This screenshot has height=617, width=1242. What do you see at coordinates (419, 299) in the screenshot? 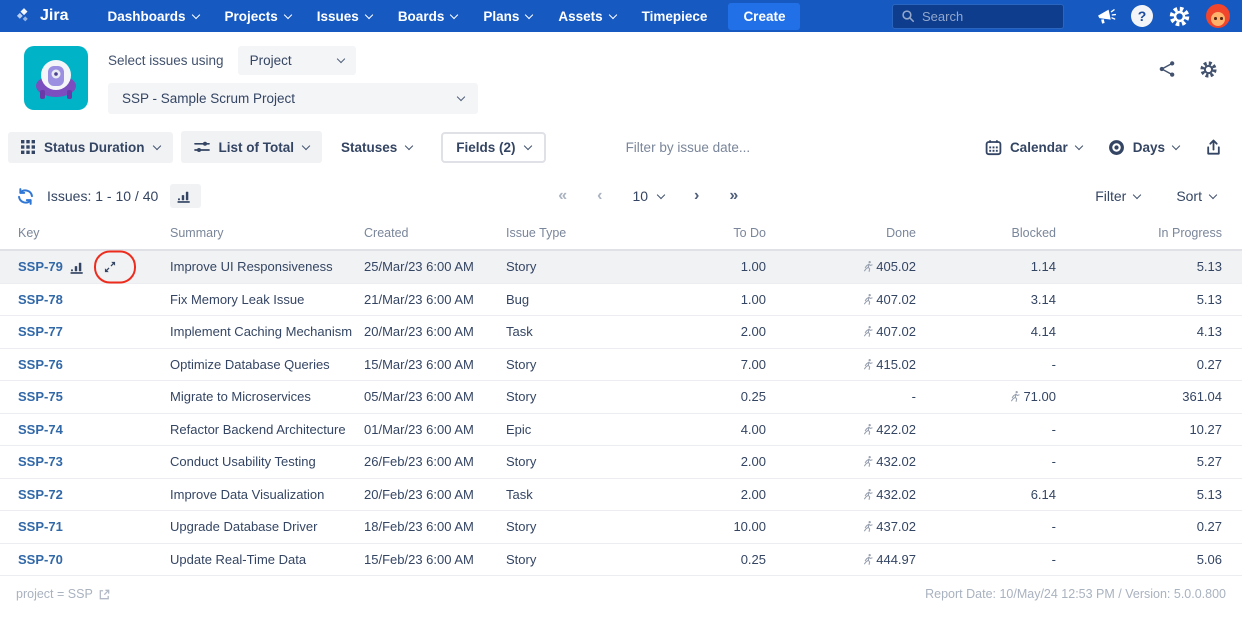
I see `issue-created: 21/Mar/23 6:00 AM` at bounding box center [419, 299].